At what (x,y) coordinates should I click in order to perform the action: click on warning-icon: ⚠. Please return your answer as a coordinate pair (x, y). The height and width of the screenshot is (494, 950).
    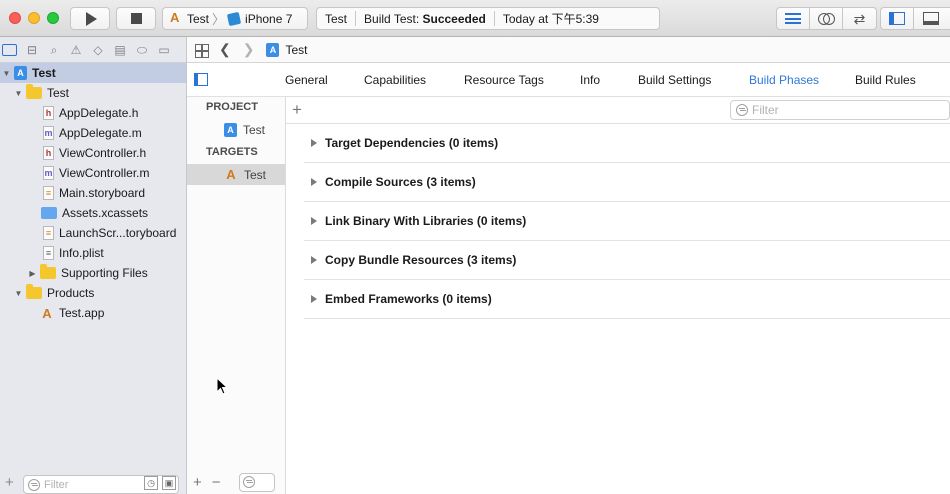
    Looking at the image, I should click on (76, 49).